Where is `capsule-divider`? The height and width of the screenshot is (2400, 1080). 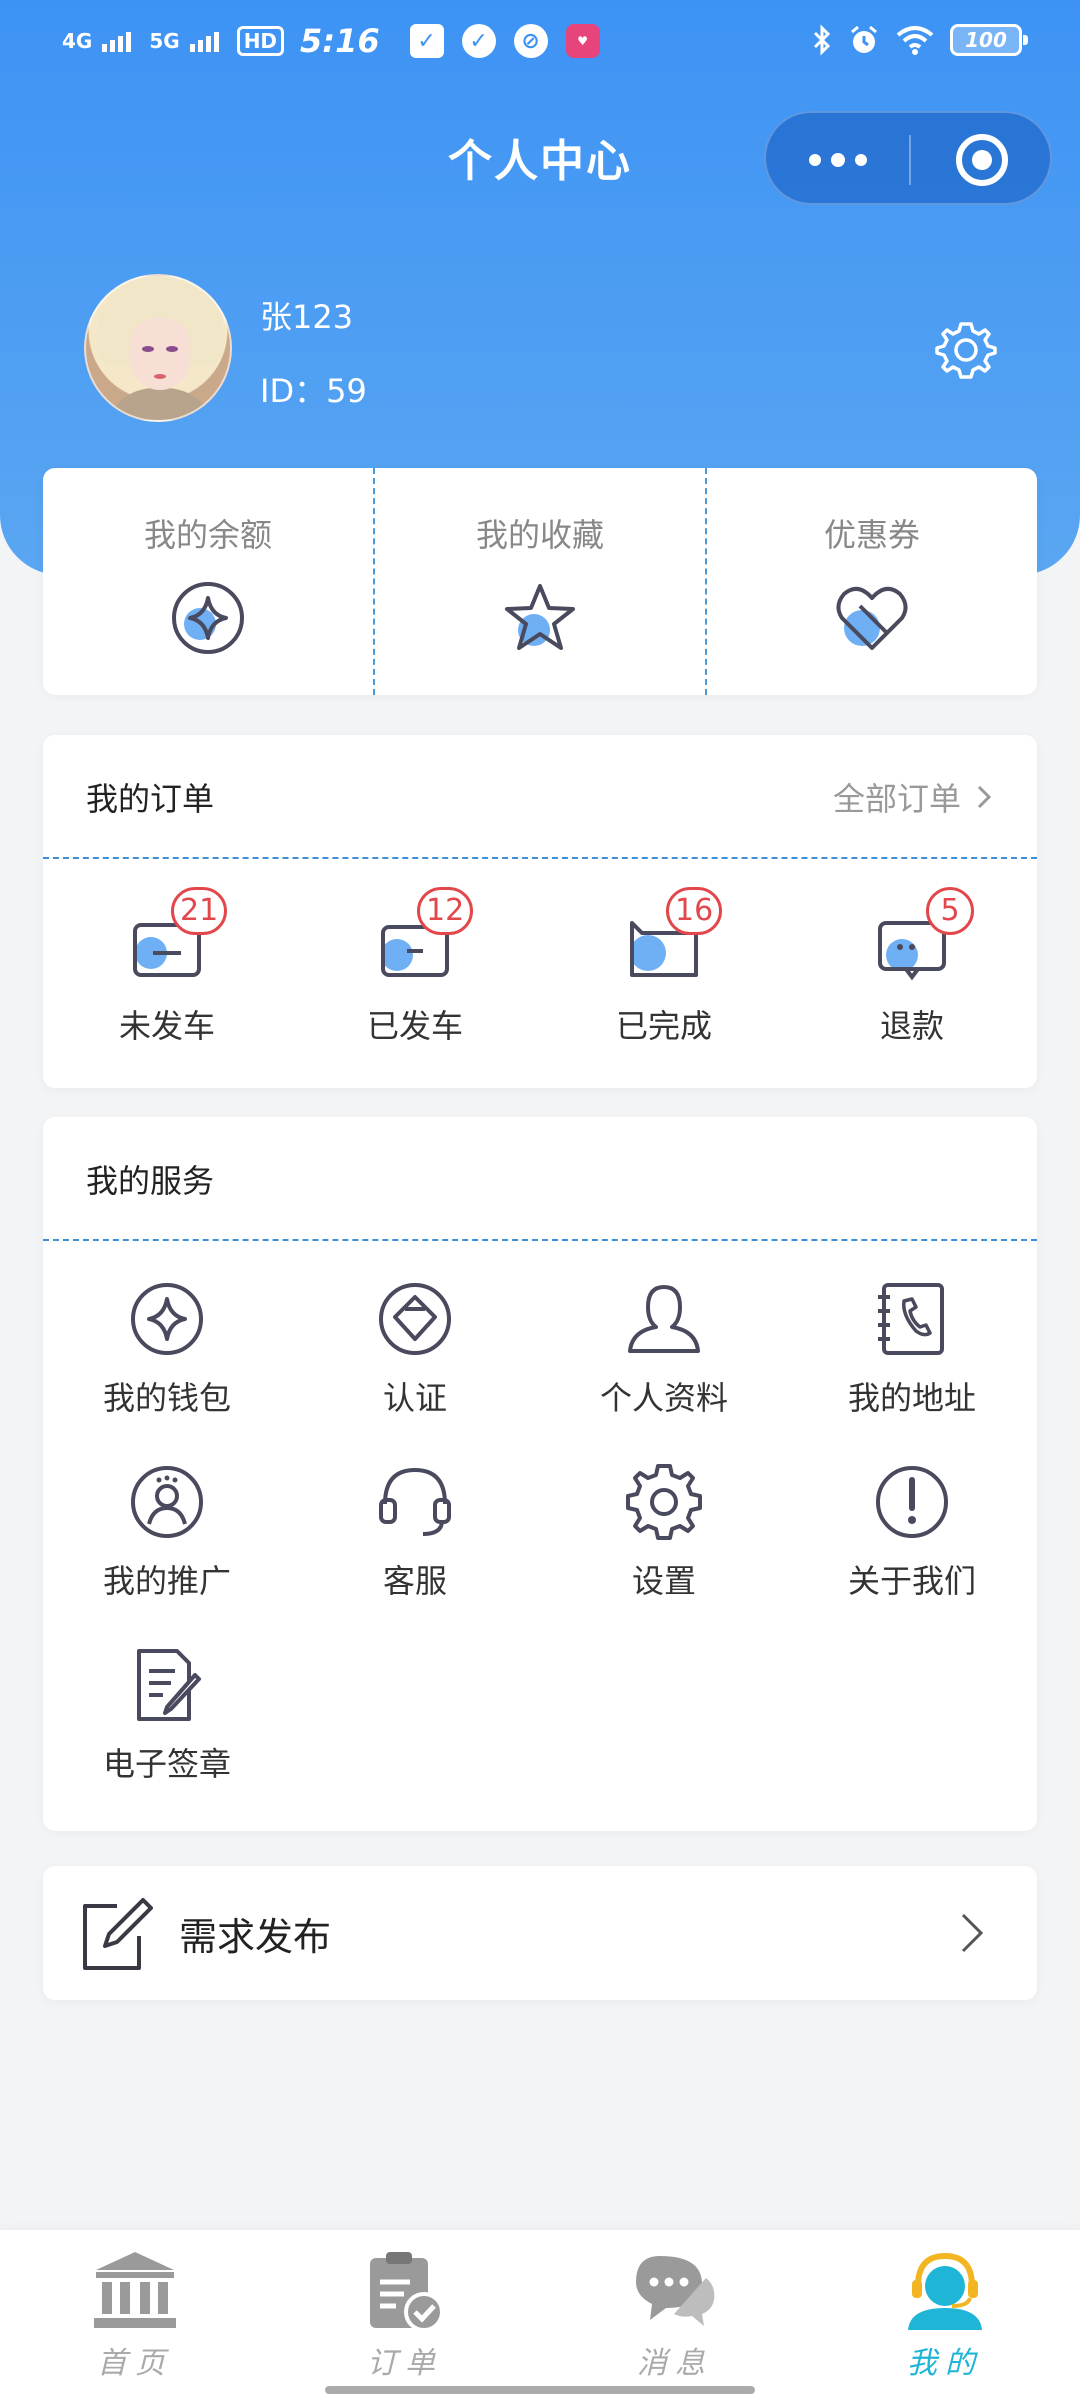
capsule-divider is located at coordinates (910, 160).